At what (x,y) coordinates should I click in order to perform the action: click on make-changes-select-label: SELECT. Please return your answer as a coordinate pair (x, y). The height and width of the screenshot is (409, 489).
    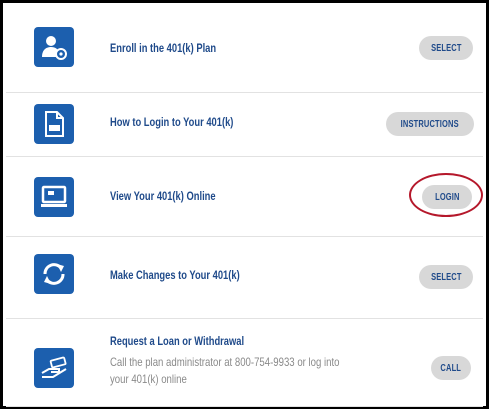
    Looking at the image, I should click on (446, 277).